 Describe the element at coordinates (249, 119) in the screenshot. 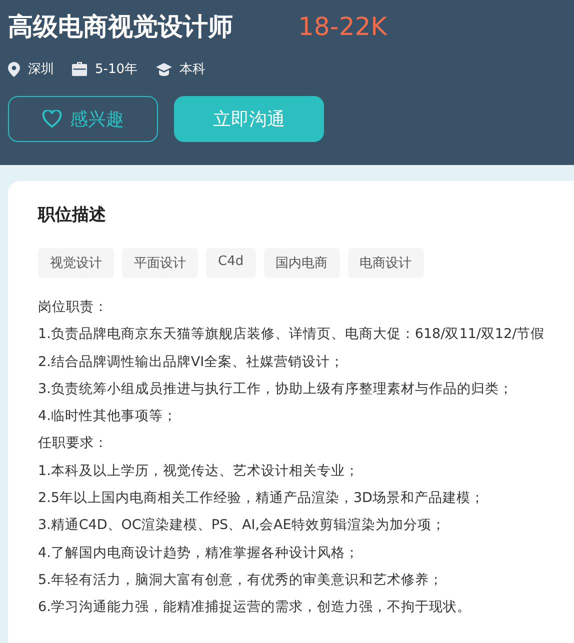

I see `chat-button: 立即沟通` at that location.